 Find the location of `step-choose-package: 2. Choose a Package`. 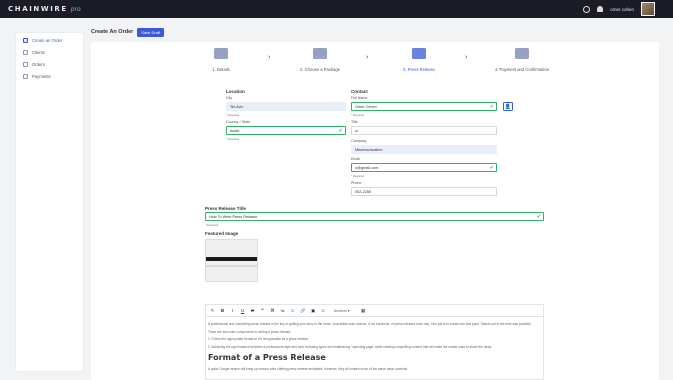

step-choose-package: 2. Choose a Package is located at coordinates (320, 60).